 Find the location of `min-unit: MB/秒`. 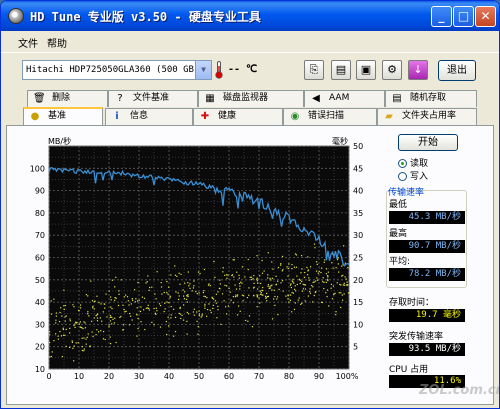

min-unit: MB/秒 is located at coordinates (448, 217).